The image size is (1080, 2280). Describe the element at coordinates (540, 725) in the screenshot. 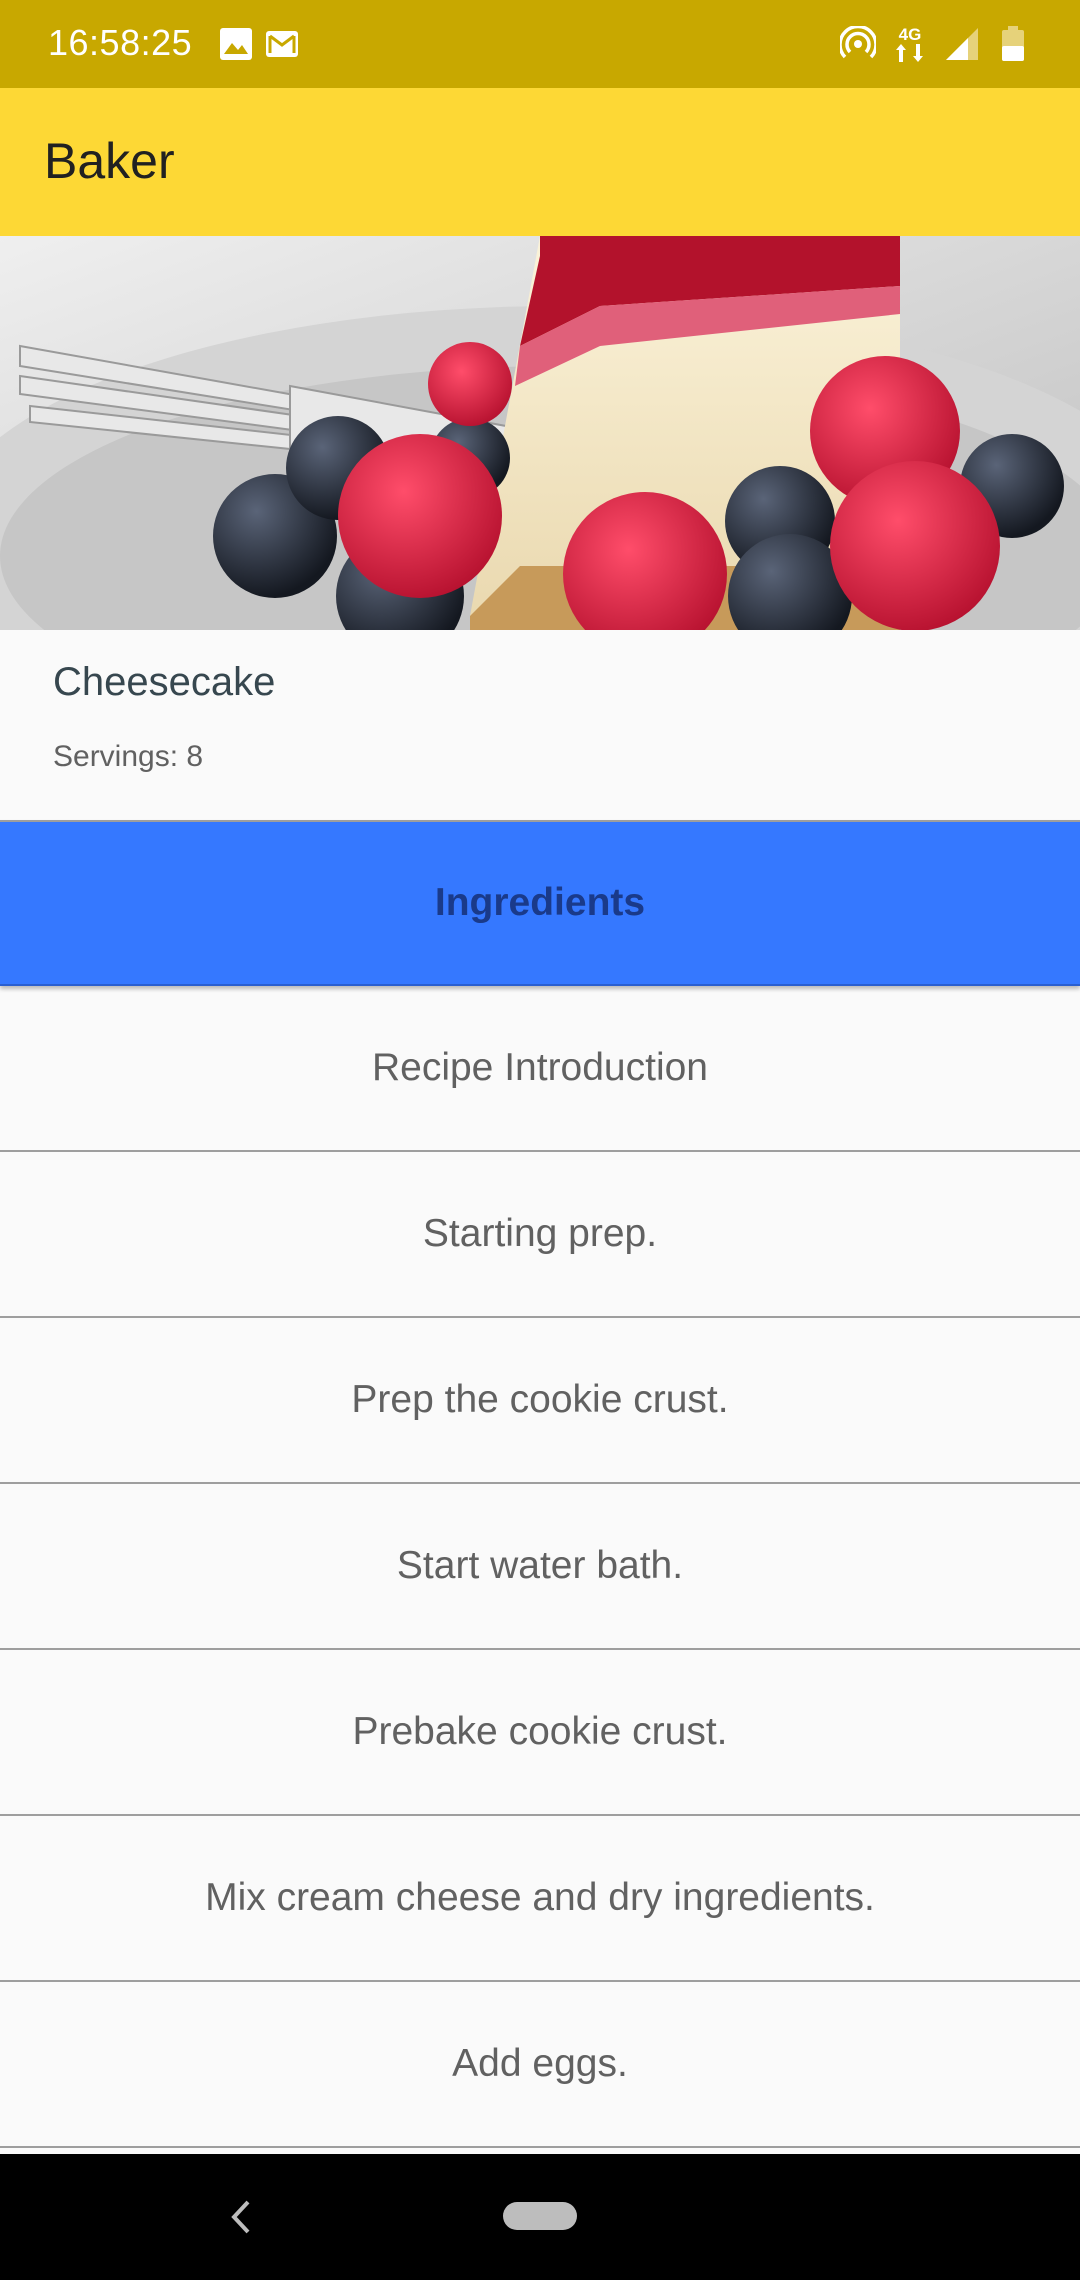

I see `recipe-info: Cheesecake Servings: 8` at that location.